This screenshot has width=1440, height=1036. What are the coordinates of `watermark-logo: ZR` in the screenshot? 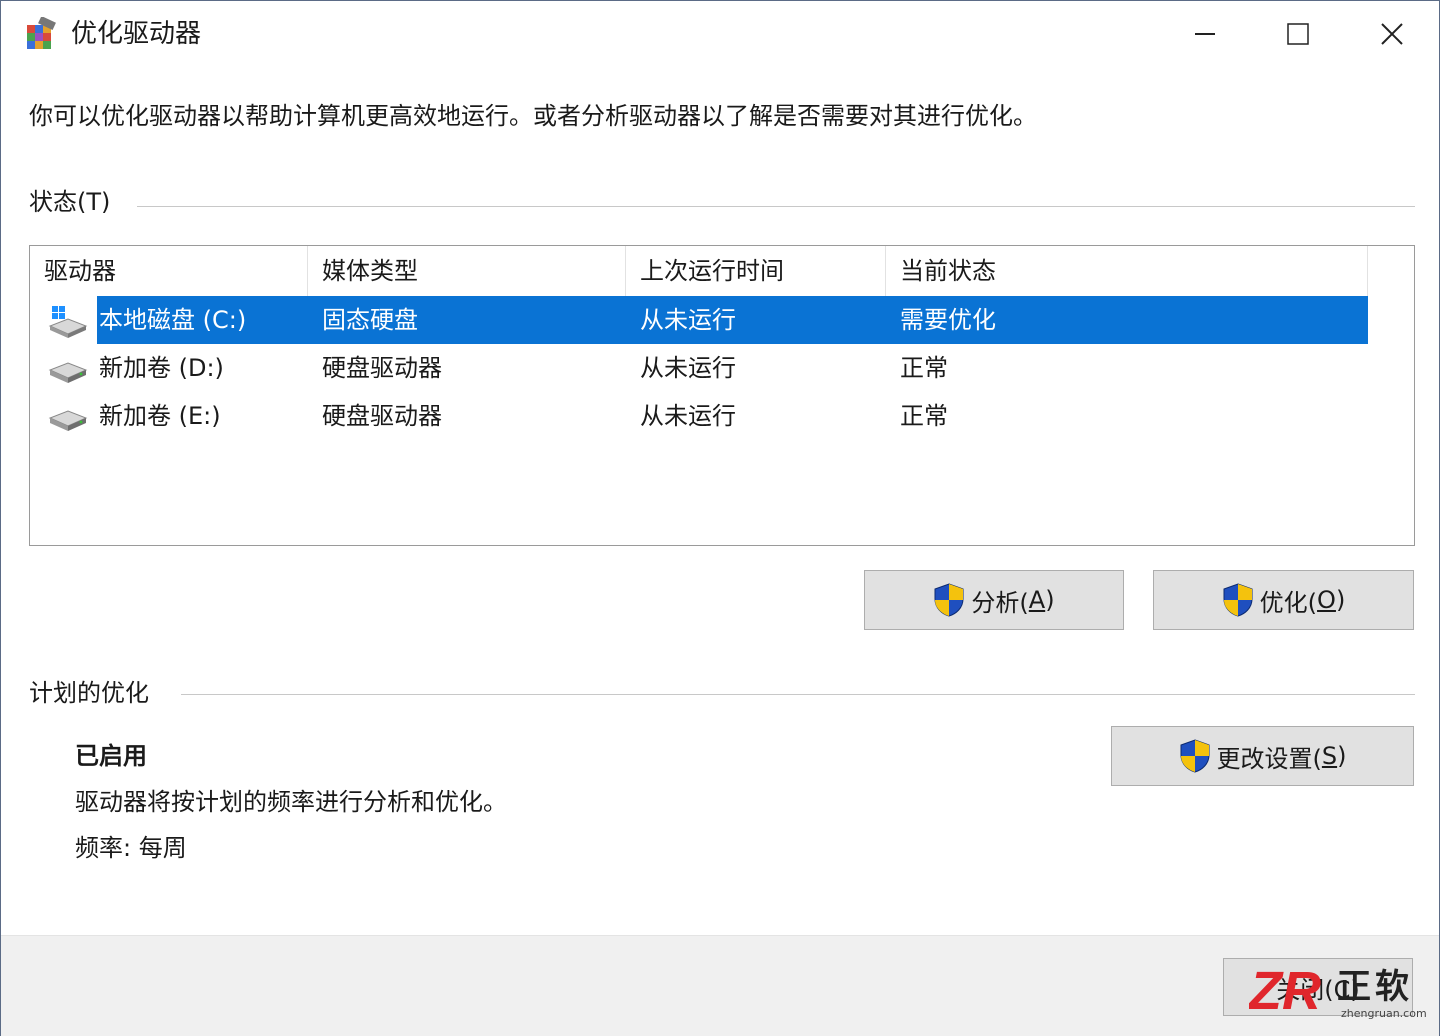 It's located at (1285, 990).